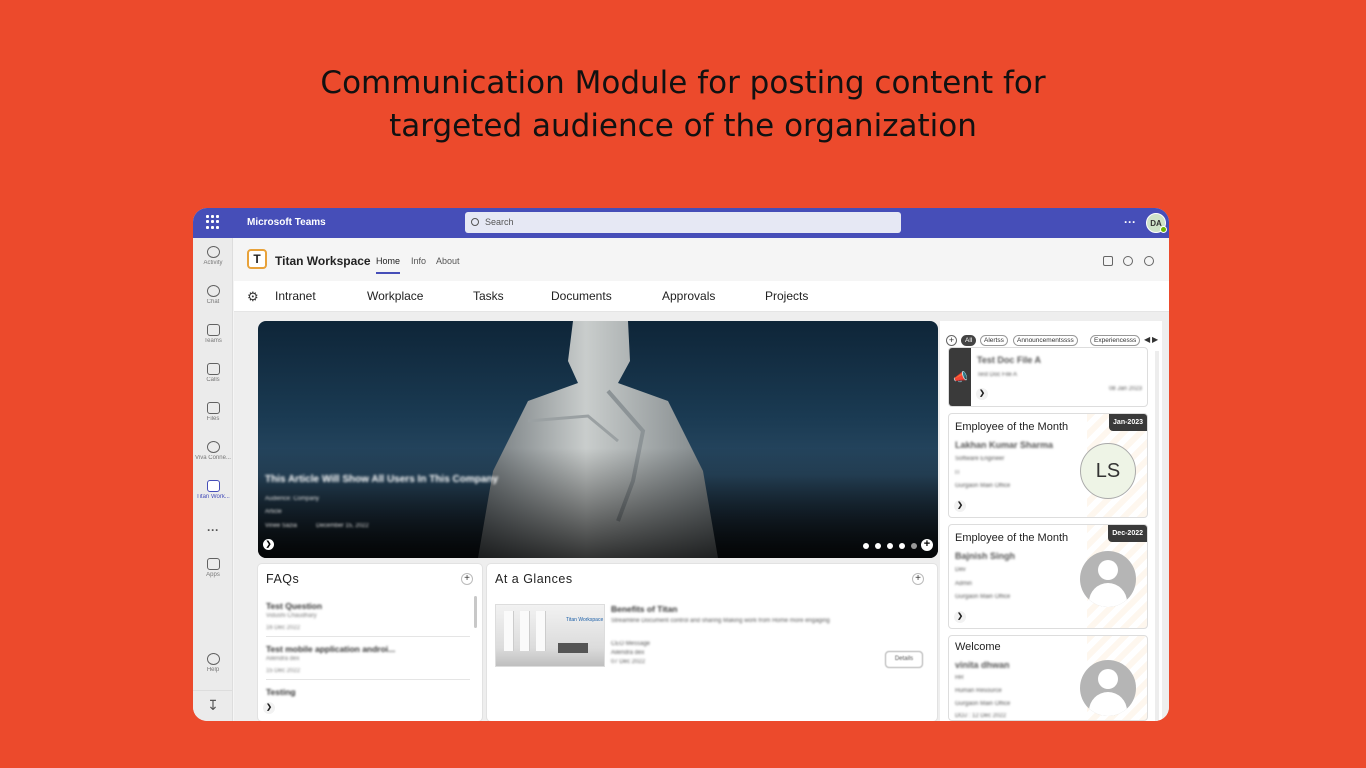  I want to click on avatar: DA, so click(1156, 223).